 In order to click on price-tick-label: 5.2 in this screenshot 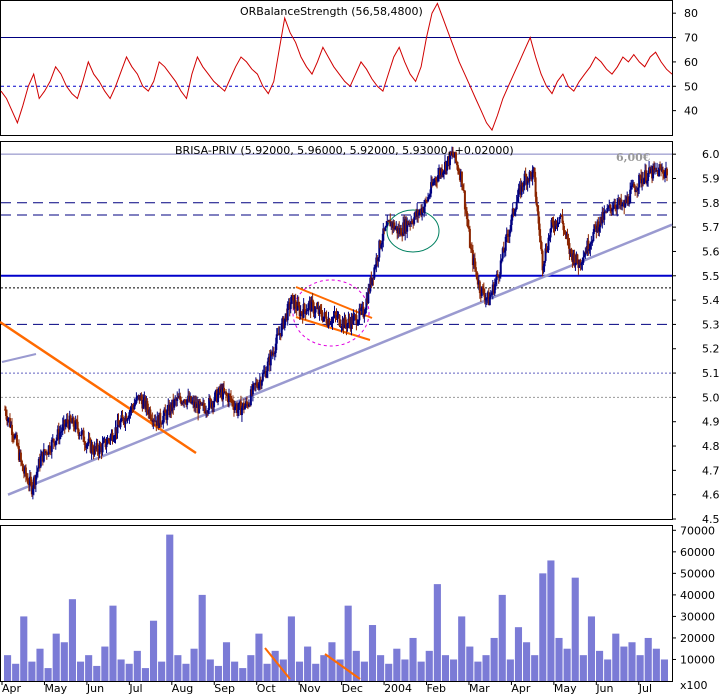, I will do `click(711, 349)`.